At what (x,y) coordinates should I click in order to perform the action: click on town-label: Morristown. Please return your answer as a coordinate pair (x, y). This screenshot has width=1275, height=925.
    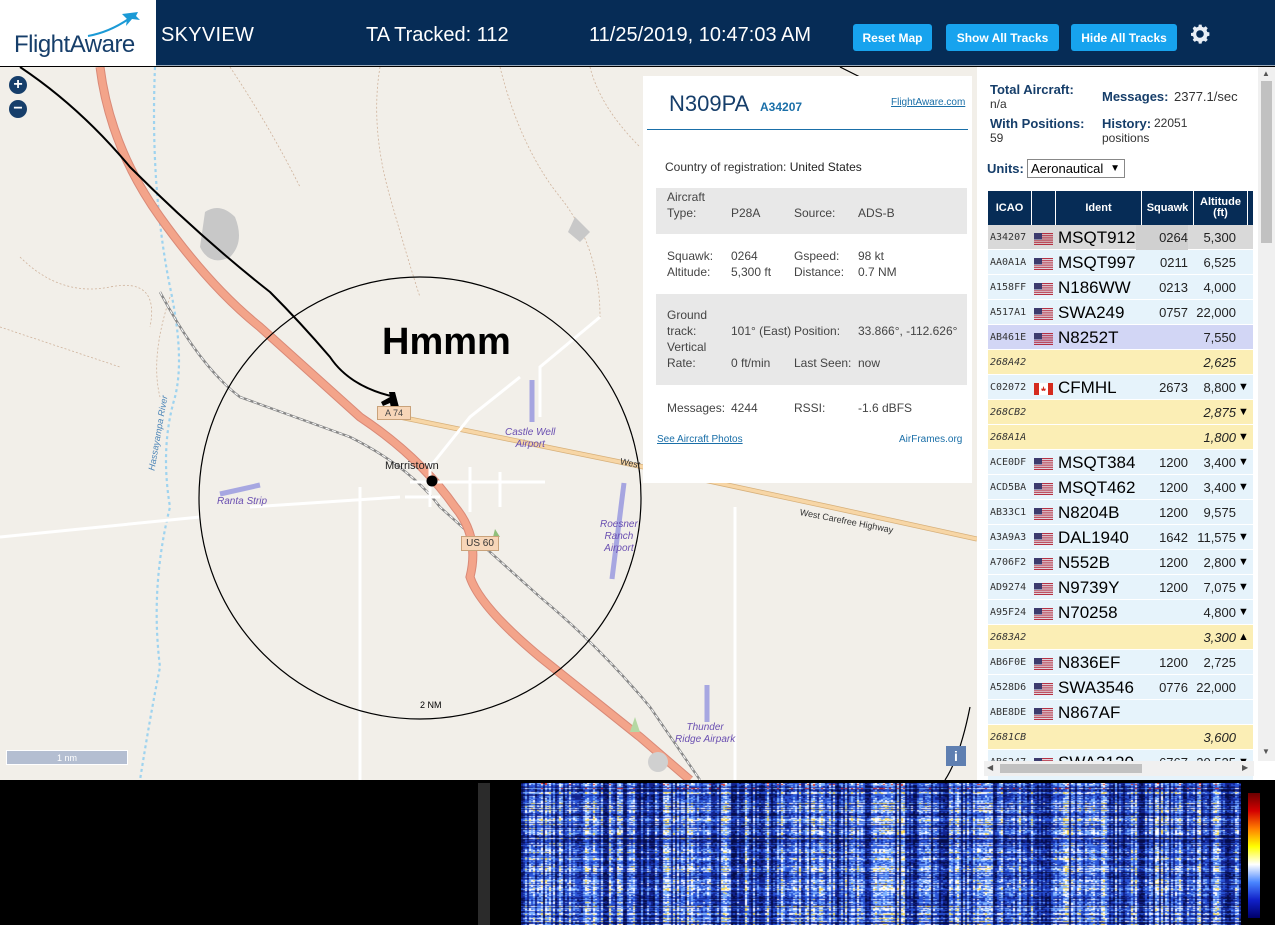
    Looking at the image, I should click on (412, 466).